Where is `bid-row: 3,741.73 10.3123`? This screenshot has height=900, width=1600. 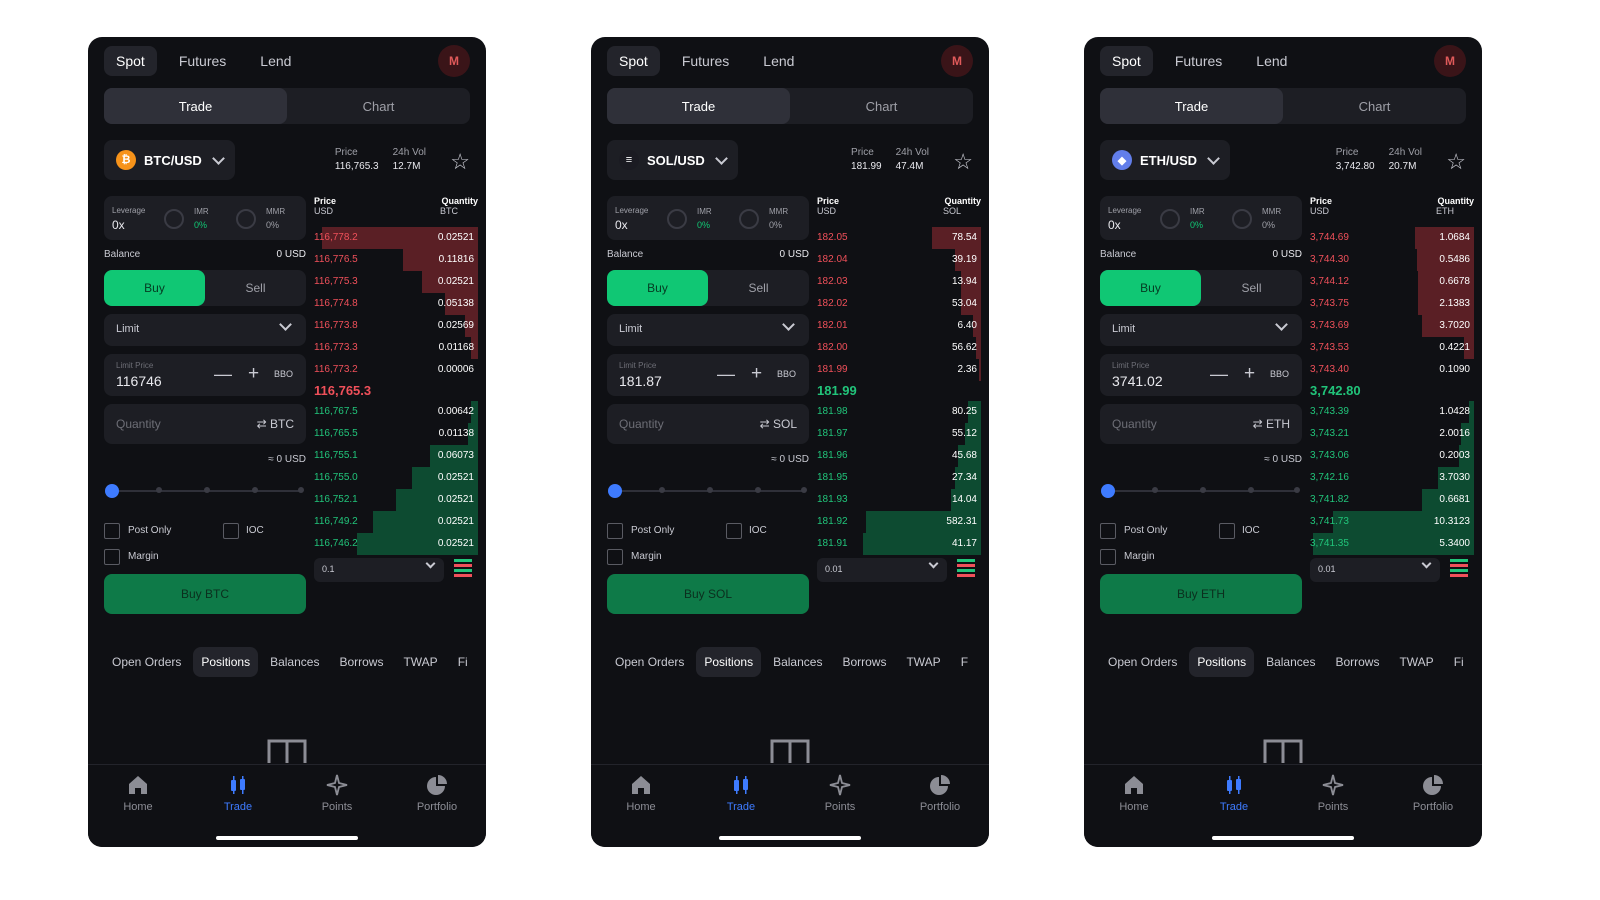
bid-row: 3,741.73 10.3123 is located at coordinates (1392, 522).